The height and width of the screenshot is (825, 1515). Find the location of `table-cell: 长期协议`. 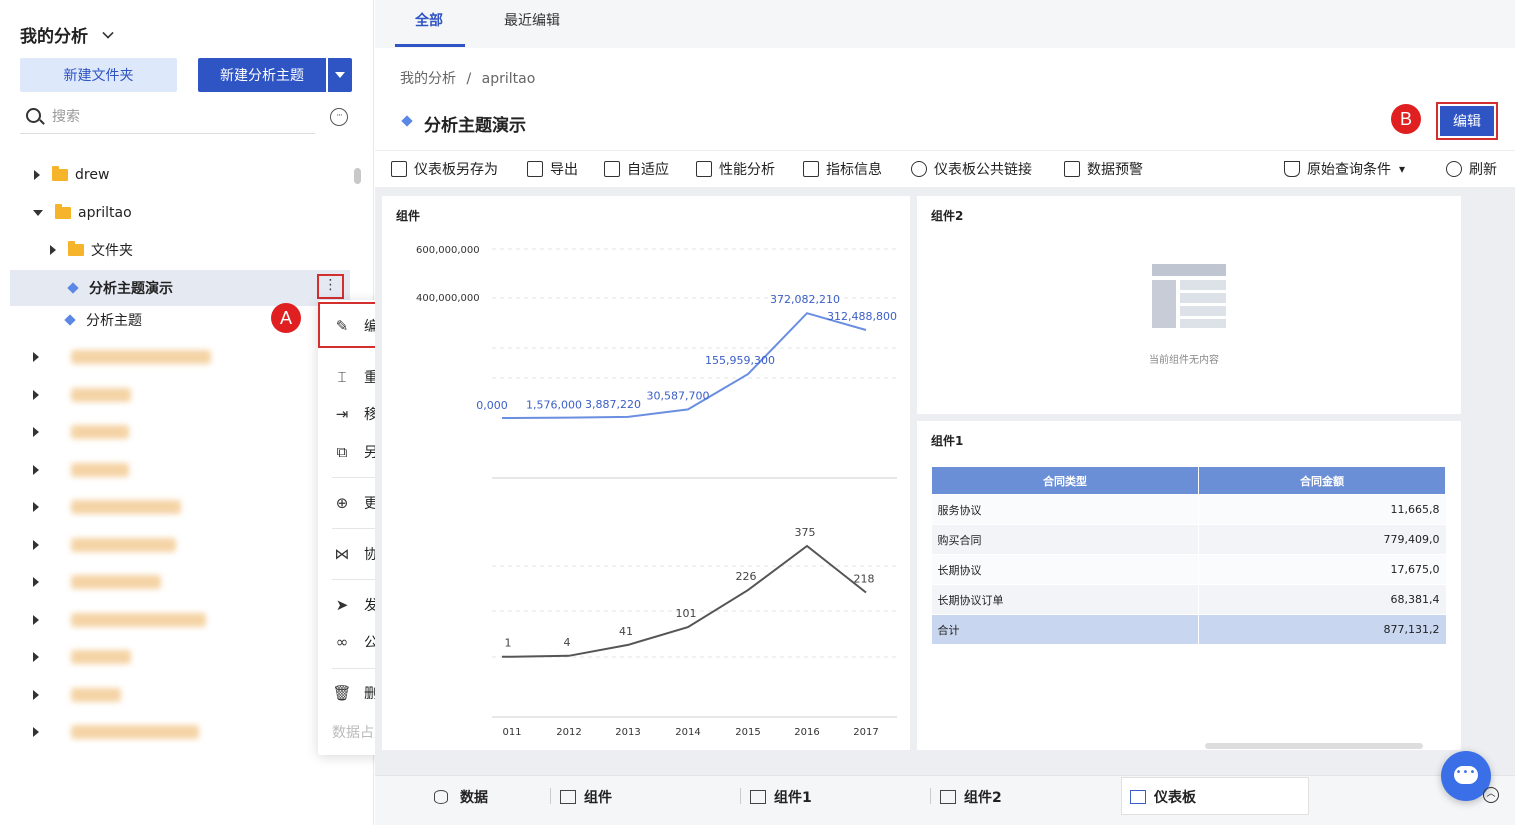

table-cell: 长期协议 is located at coordinates (1065, 569).